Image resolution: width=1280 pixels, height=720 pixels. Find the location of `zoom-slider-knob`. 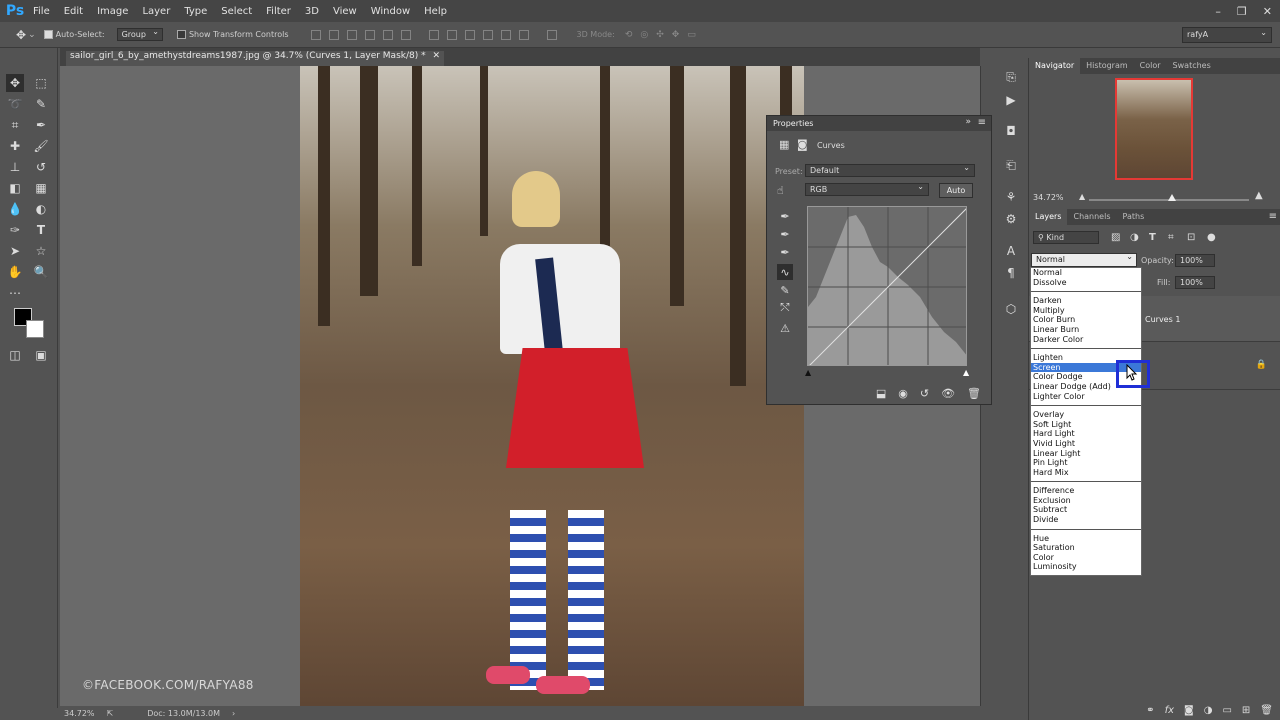

zoom-slider-knob is located at coordinates (1172, 197).